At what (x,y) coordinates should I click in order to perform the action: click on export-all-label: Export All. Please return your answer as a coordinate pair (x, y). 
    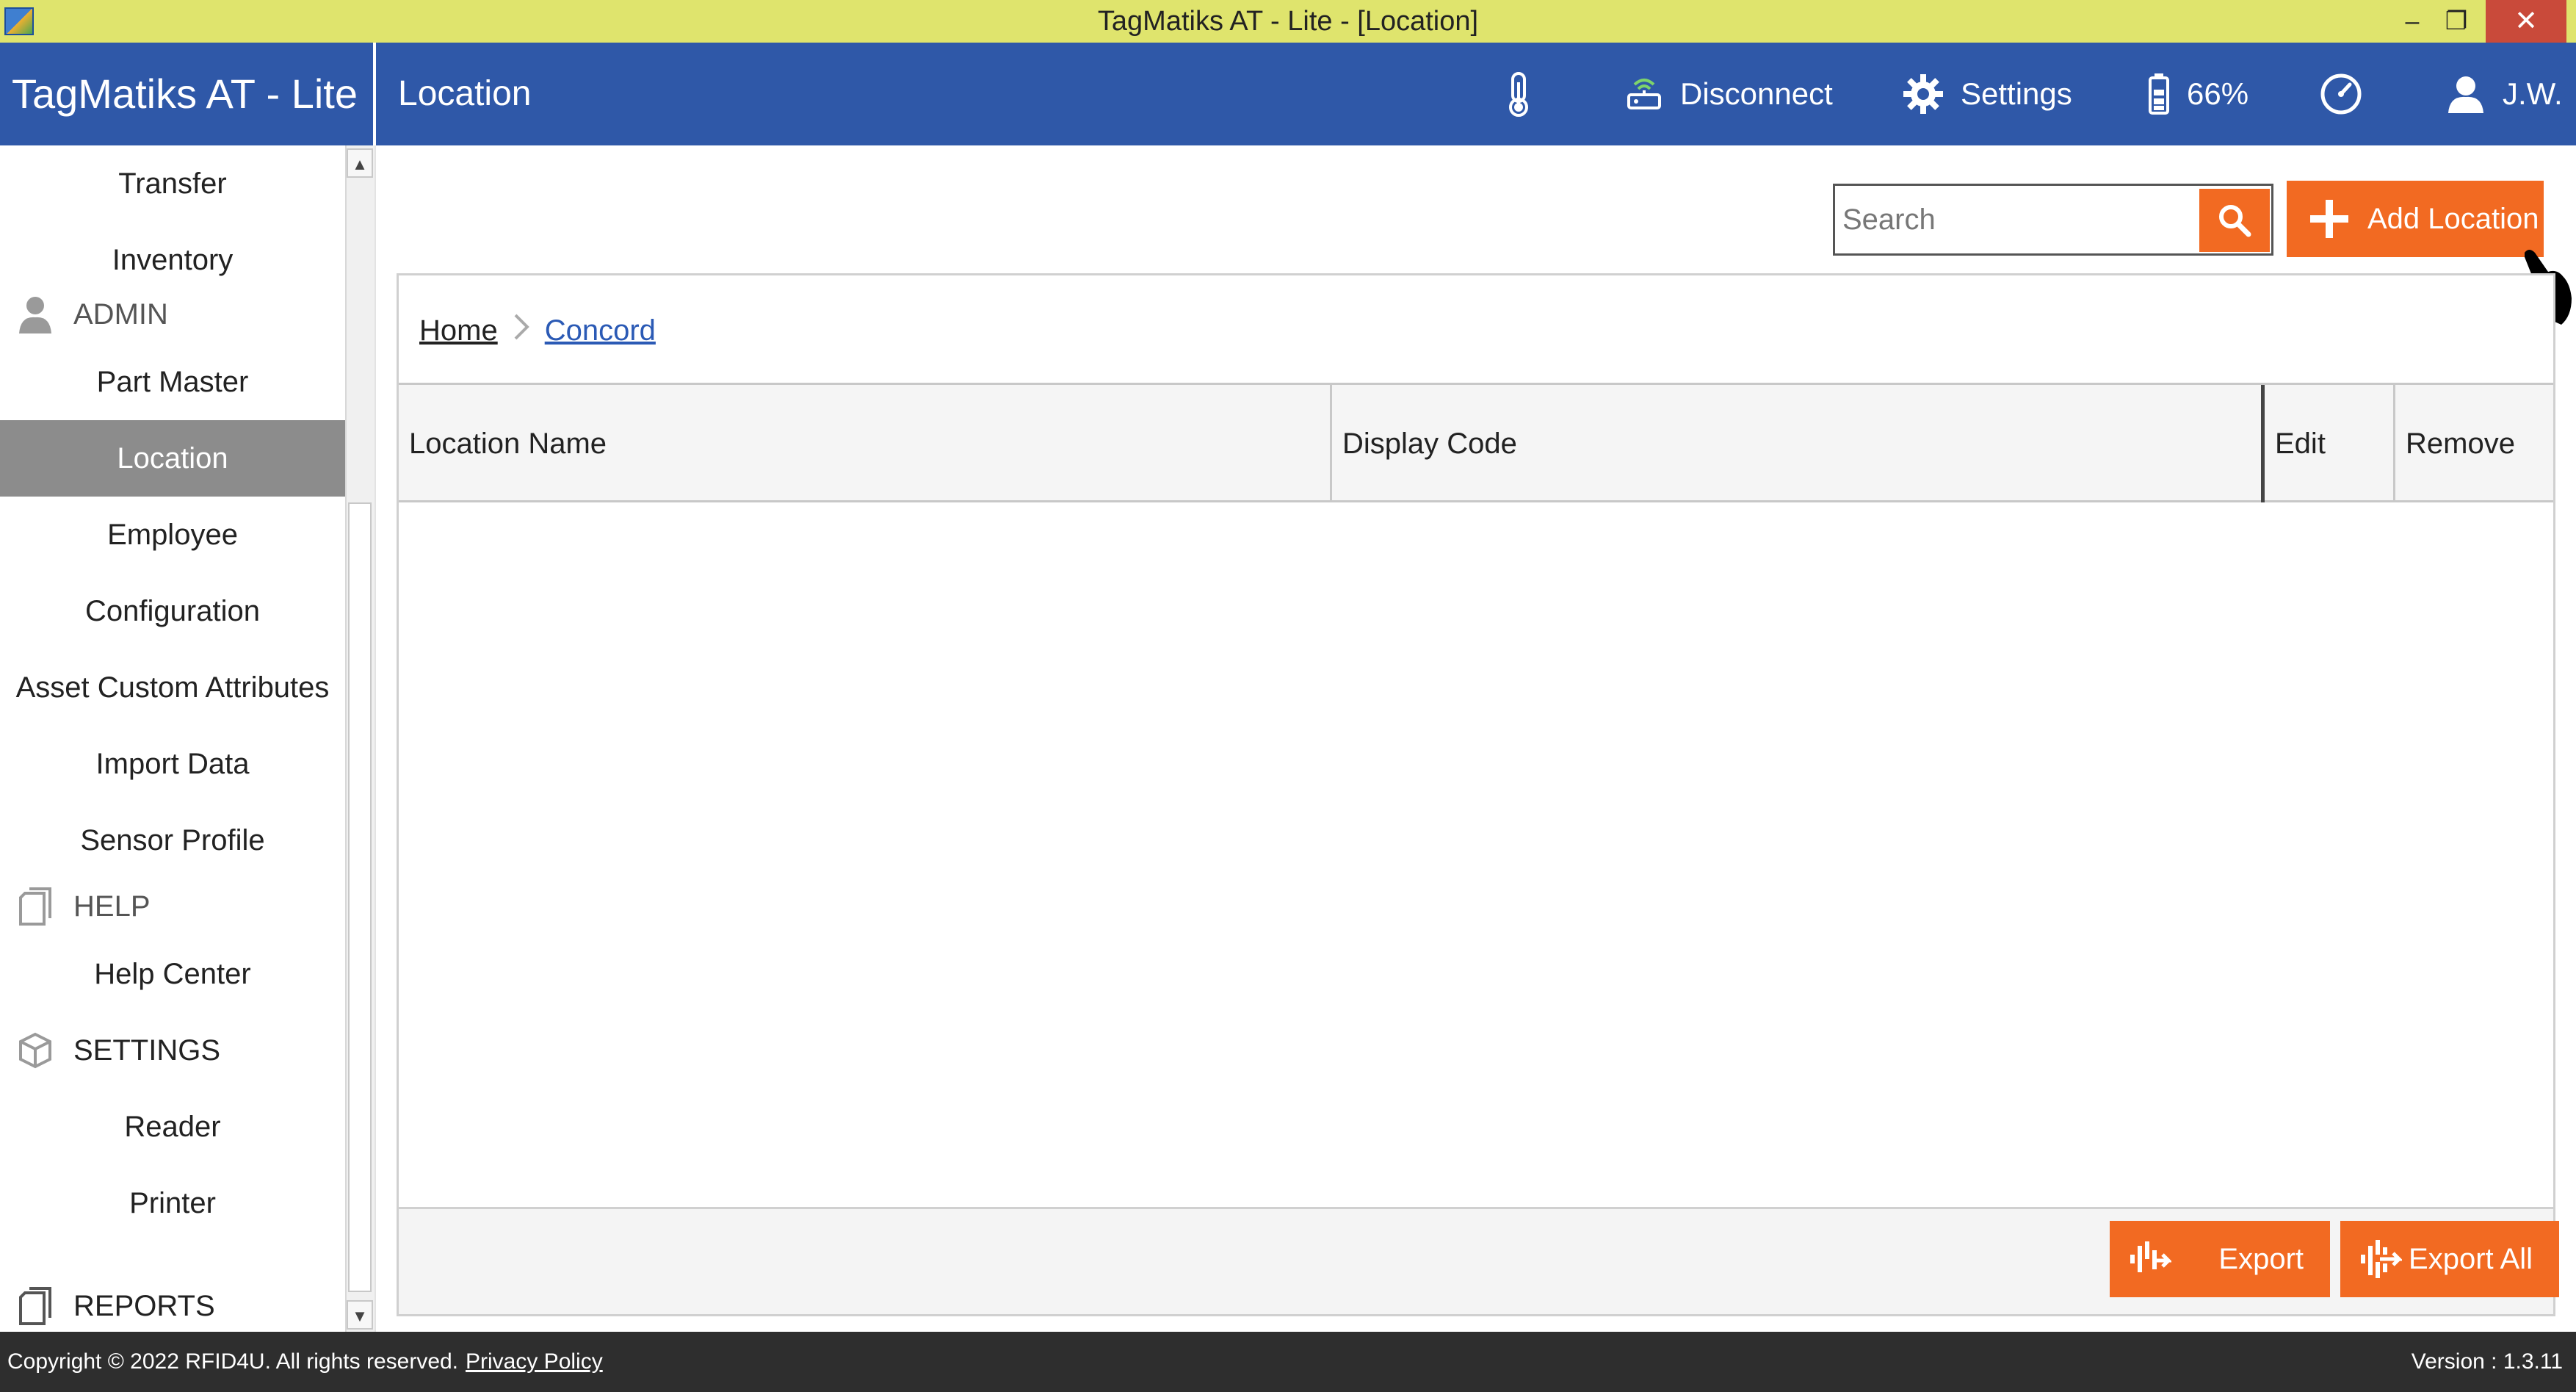
    Looking at the image, I should click on (2471, 1258).